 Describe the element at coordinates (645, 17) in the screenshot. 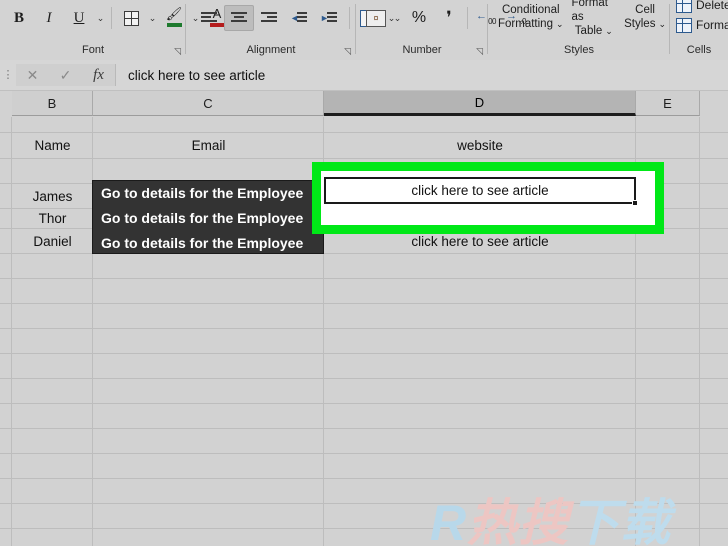

I see `cell-styles-button: Cell Styles ⌄` at that location.